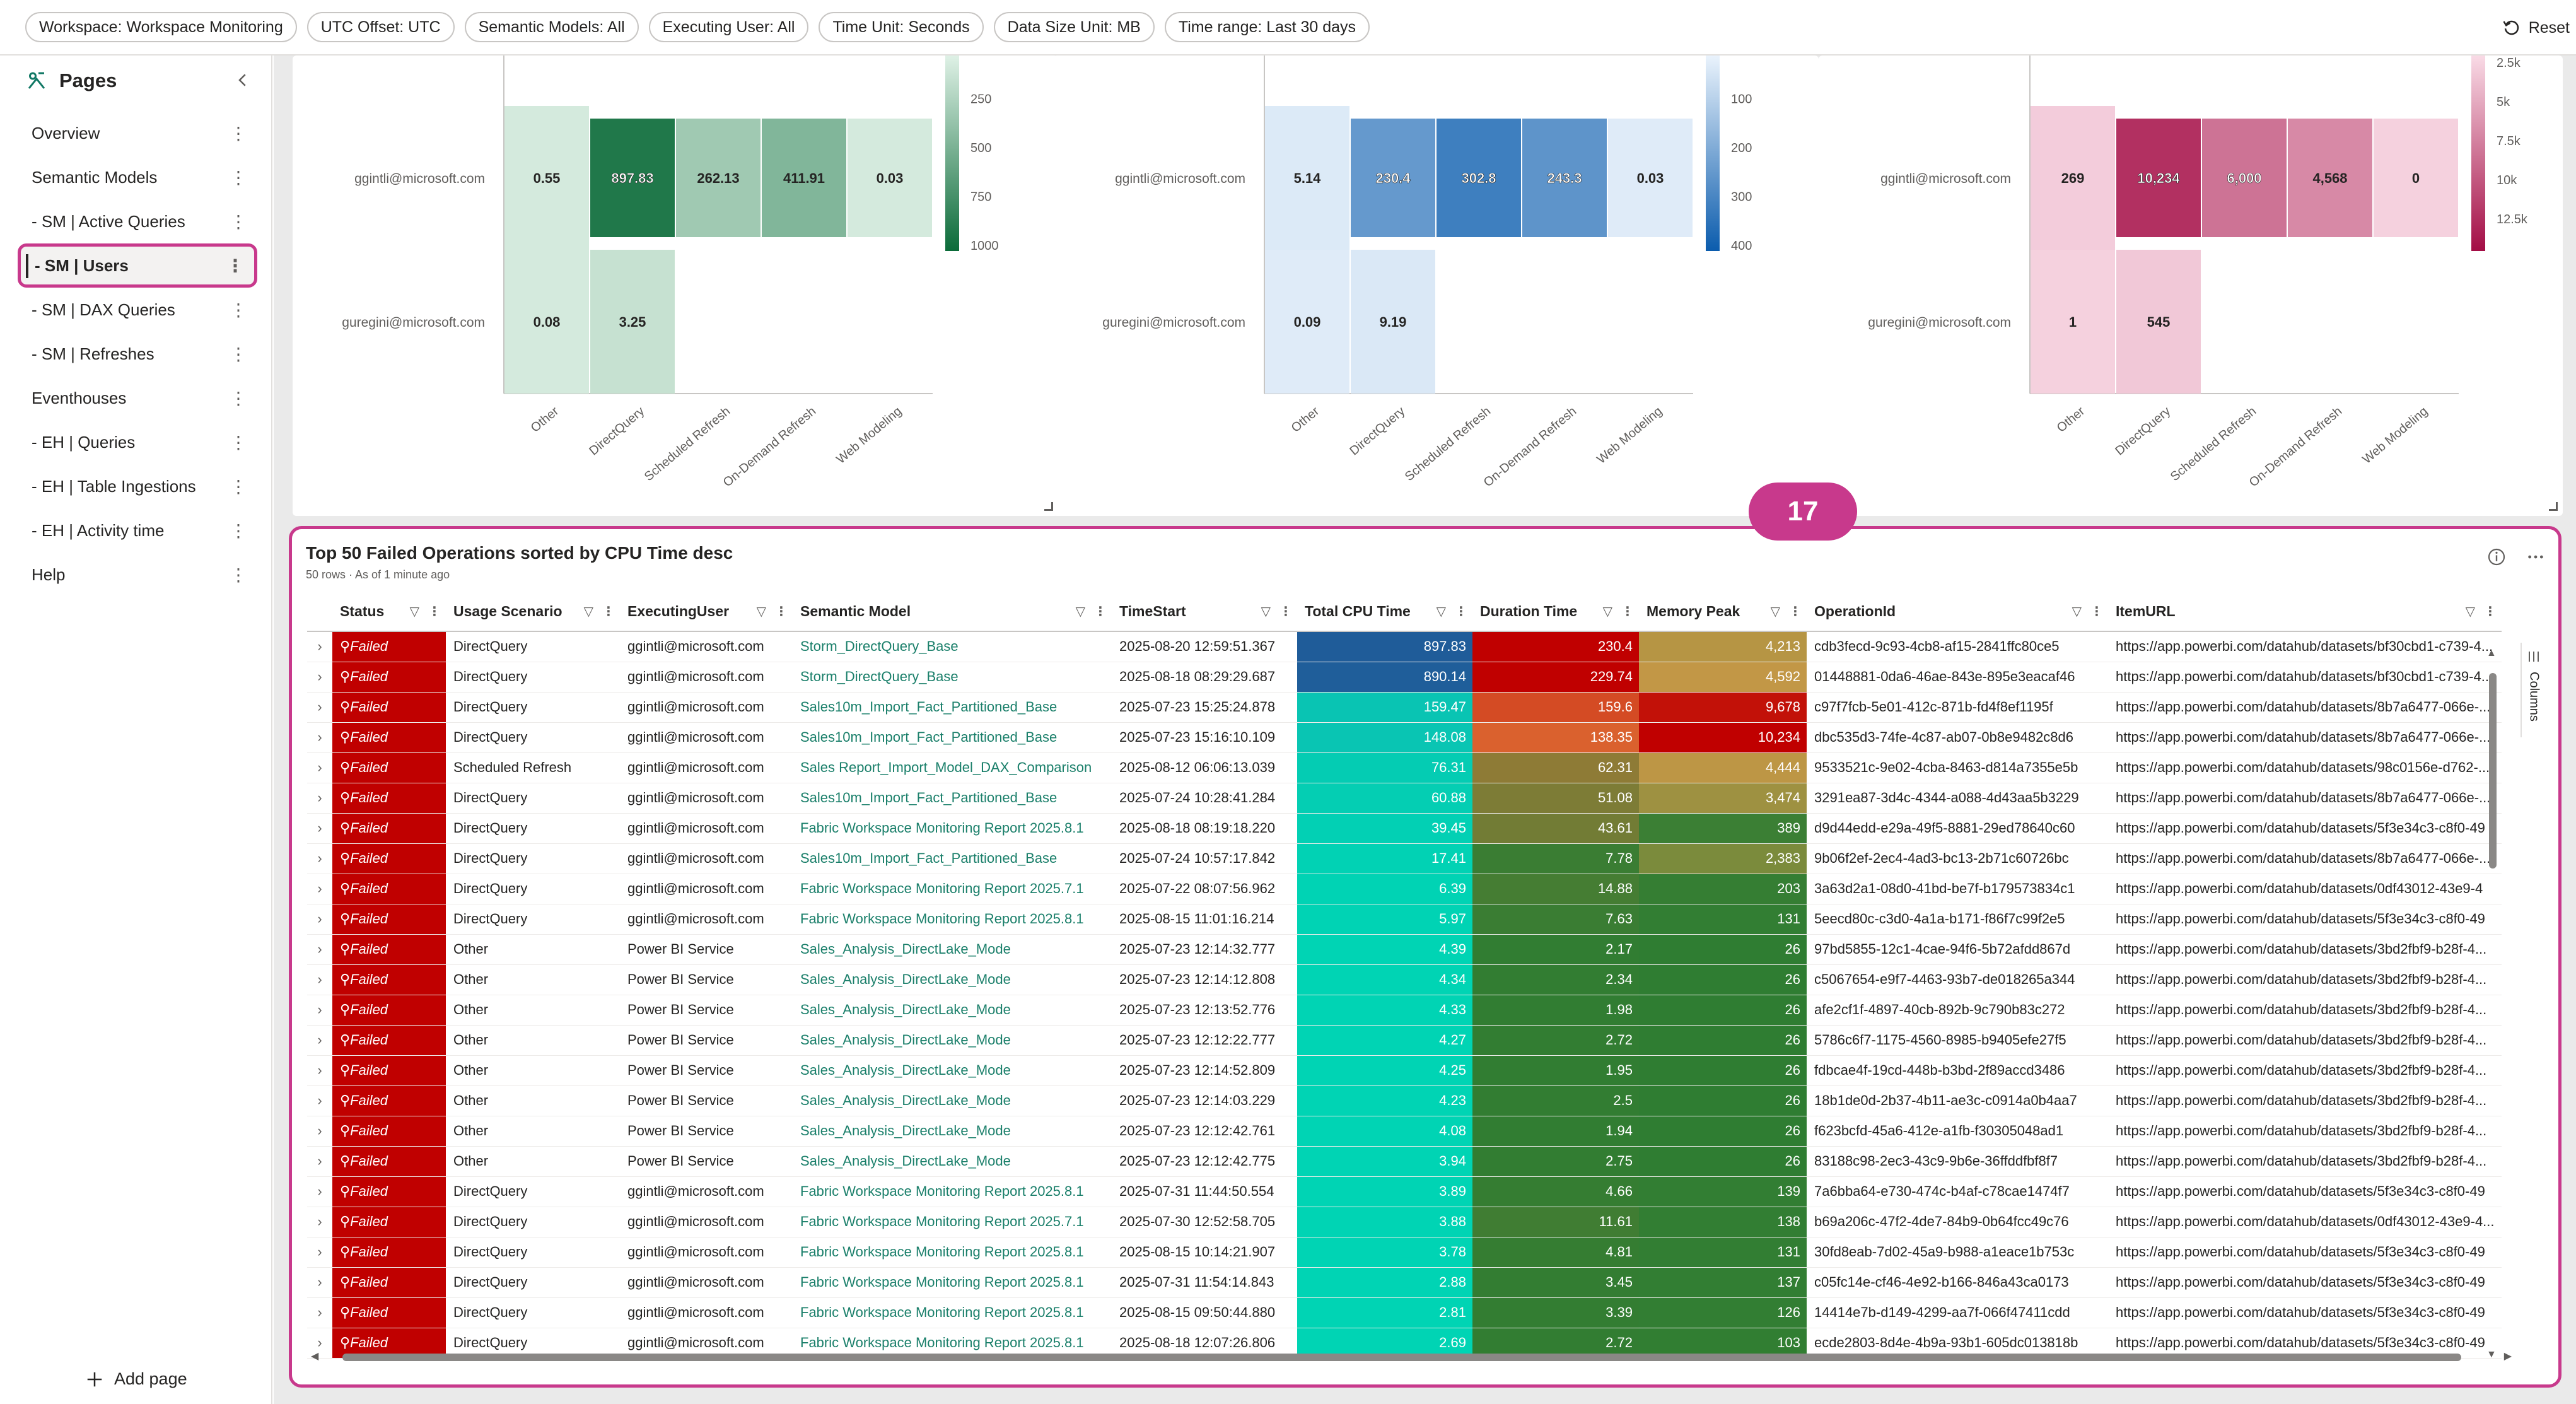 This screenshot has width=2576, height=1404. Describe the element at coordinates (2492, 653) in the screenshot. I see `scroll-up-icon: ▲` at that location.